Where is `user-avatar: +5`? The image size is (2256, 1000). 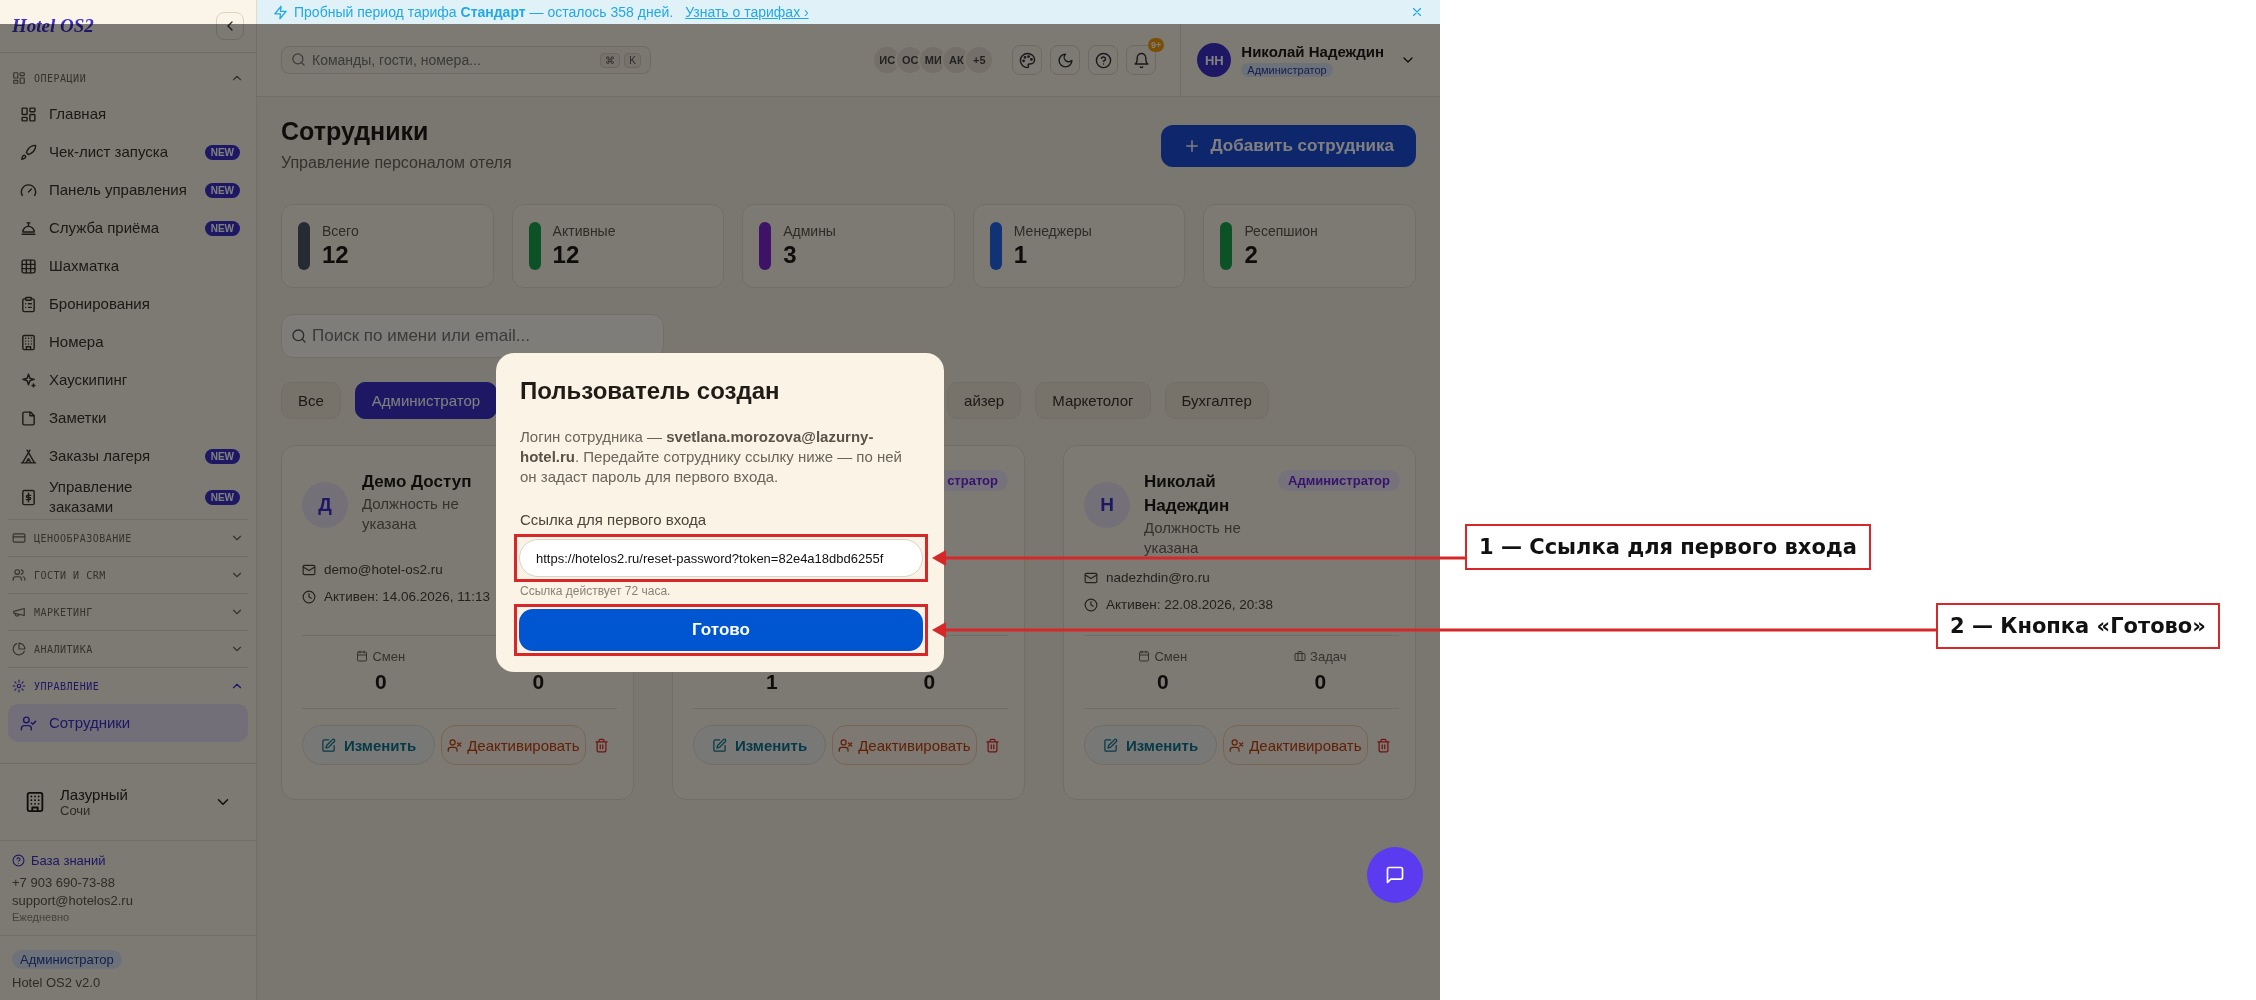 user-avatar: +5 is located at coordinates (979, 60).